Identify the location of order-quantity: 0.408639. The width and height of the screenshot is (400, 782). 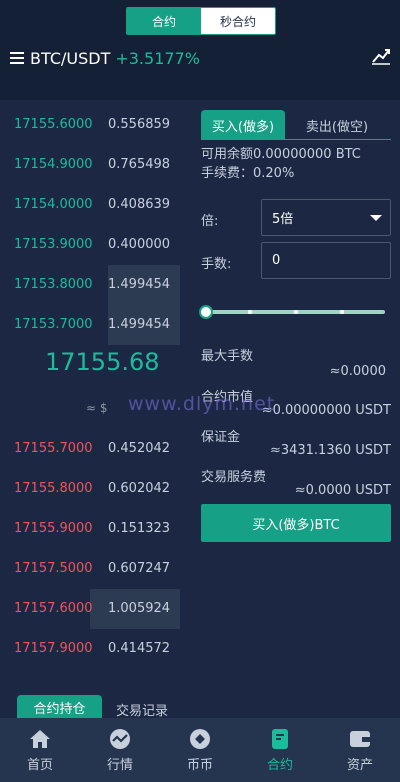
(139, 204).